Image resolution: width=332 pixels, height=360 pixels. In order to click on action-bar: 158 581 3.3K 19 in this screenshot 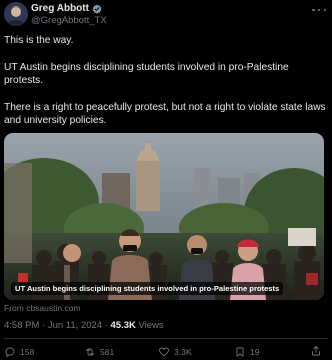, I will do `click(164, 352)`.